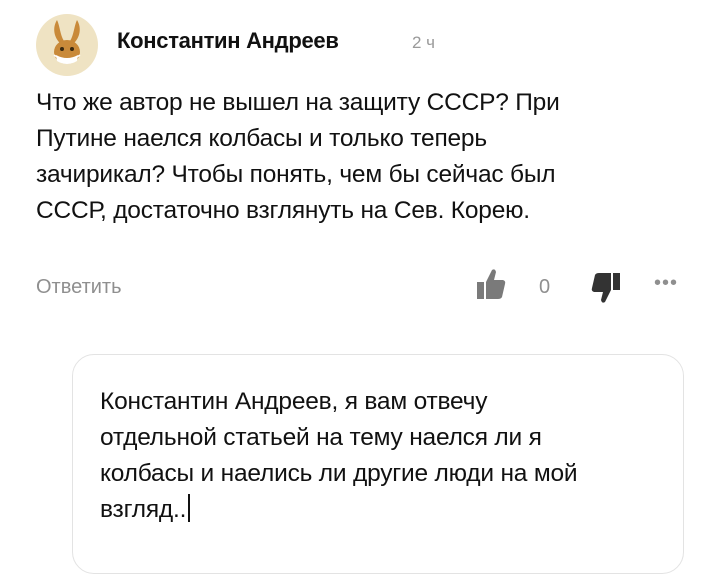 This screenshot has width=720, height=574. I want to click on more-options-icon: •••, so click(666, 283).